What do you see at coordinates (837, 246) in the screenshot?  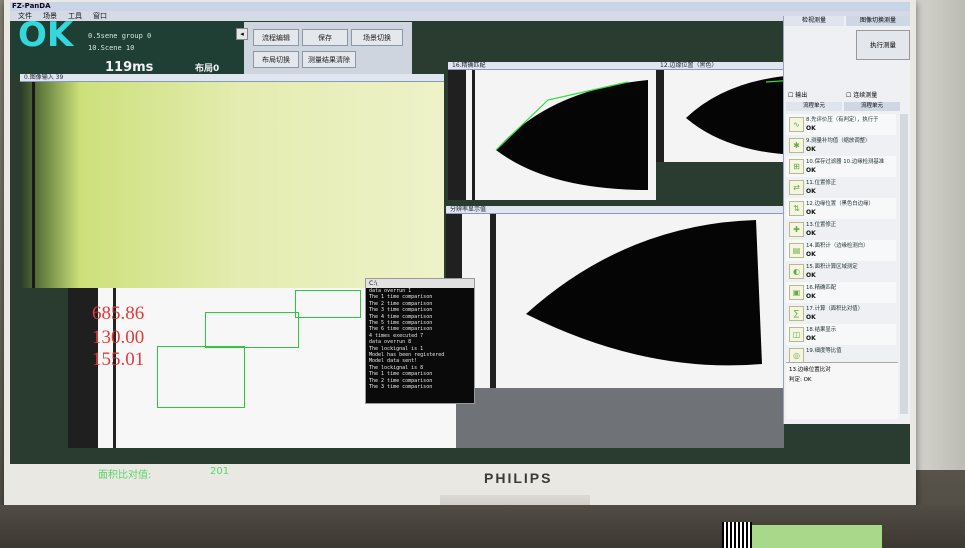 I see `flow-item-label: 14.面积计（边缘检测白）` at bounding box center [837, 246].